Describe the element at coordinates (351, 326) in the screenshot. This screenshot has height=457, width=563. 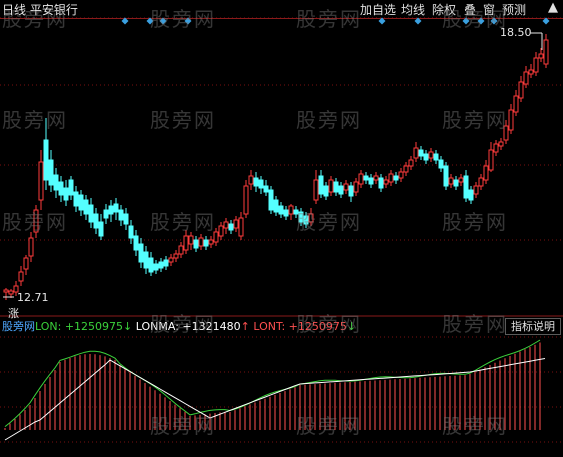
I see `lont-arrow-icon: ↓` at that location.